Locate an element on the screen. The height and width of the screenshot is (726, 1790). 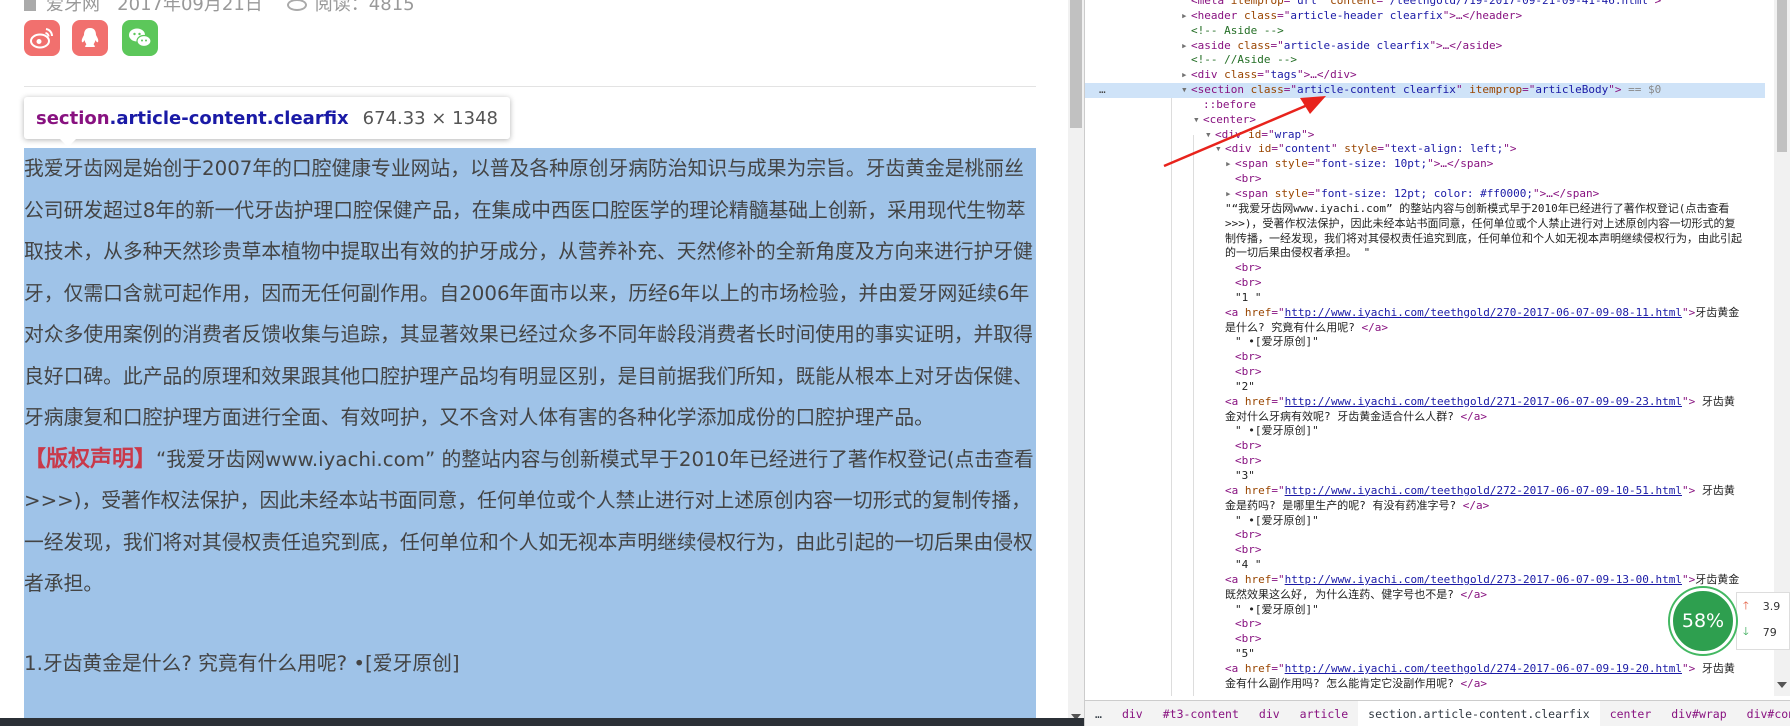
scroll-down-arrow-icon is located at coordinates (1782, 685).